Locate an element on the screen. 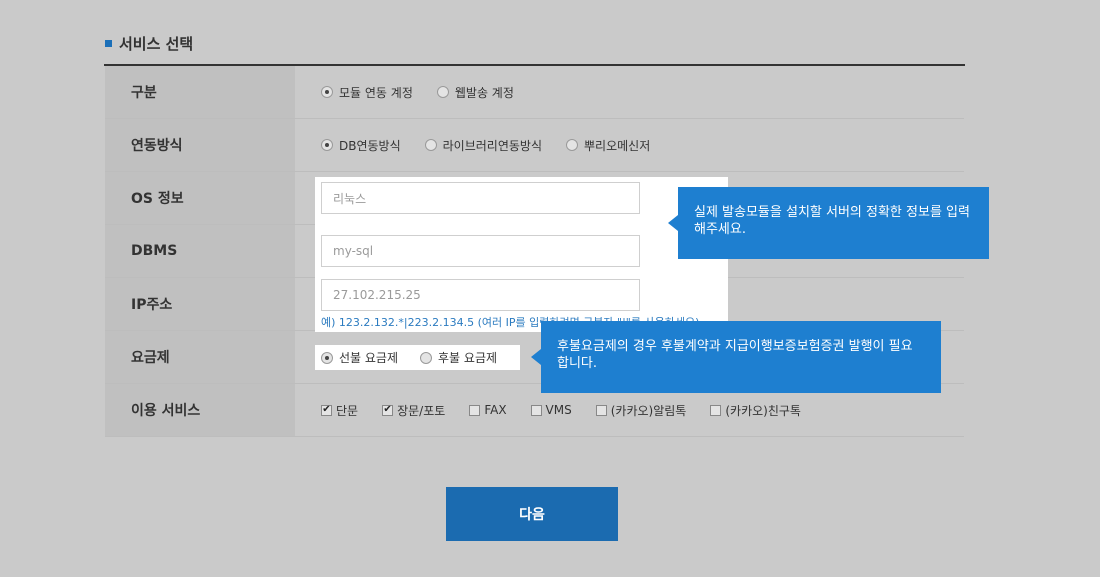  check-sms: ✔ 단문 is located at coordinates (339, 410).